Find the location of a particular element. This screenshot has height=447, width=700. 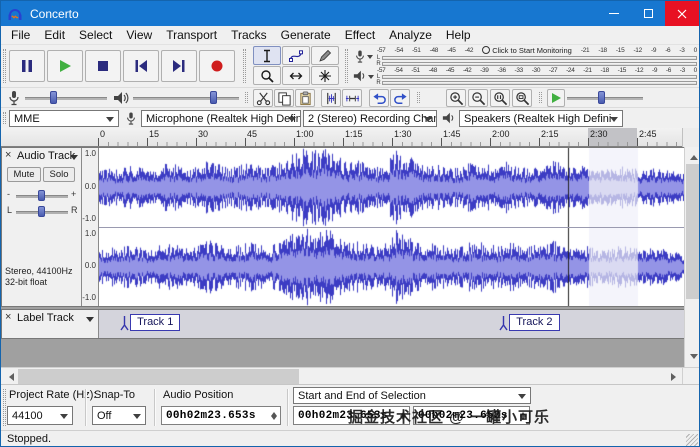

status-bar: Stopped. is located at coordinates (350, 438).